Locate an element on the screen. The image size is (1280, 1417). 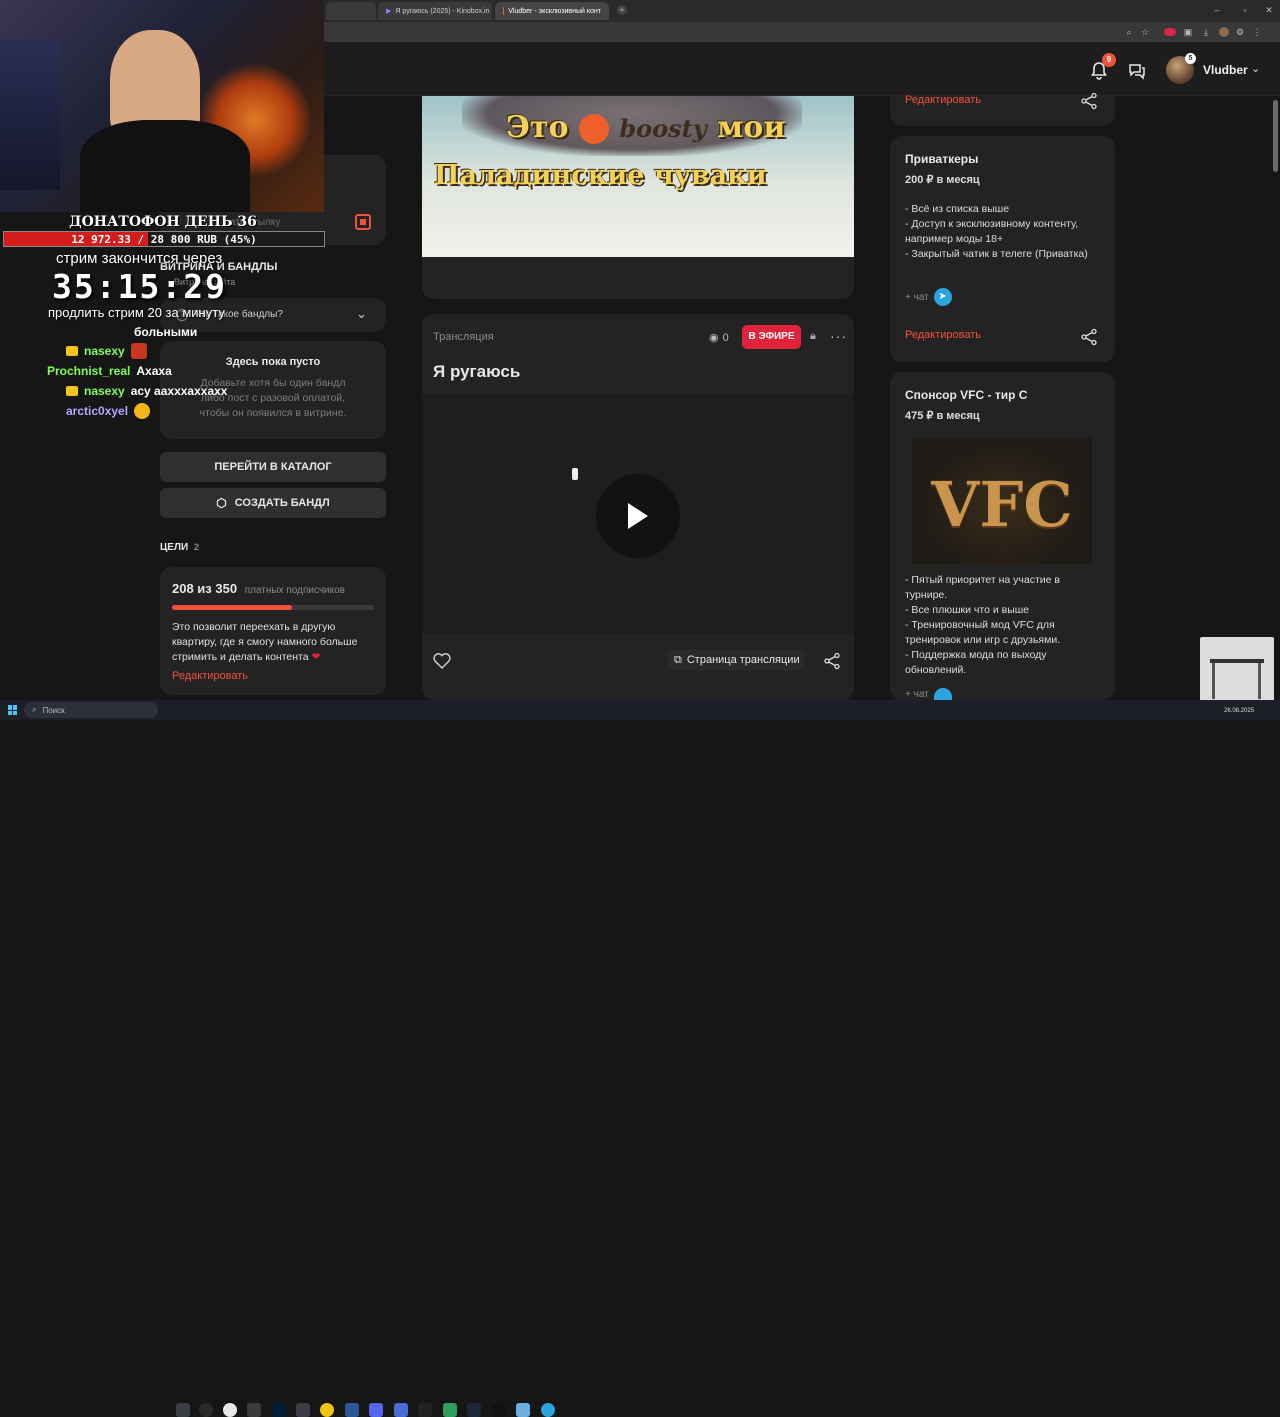
views-counter: ◉ 0 is located at coordinates (719, 338).